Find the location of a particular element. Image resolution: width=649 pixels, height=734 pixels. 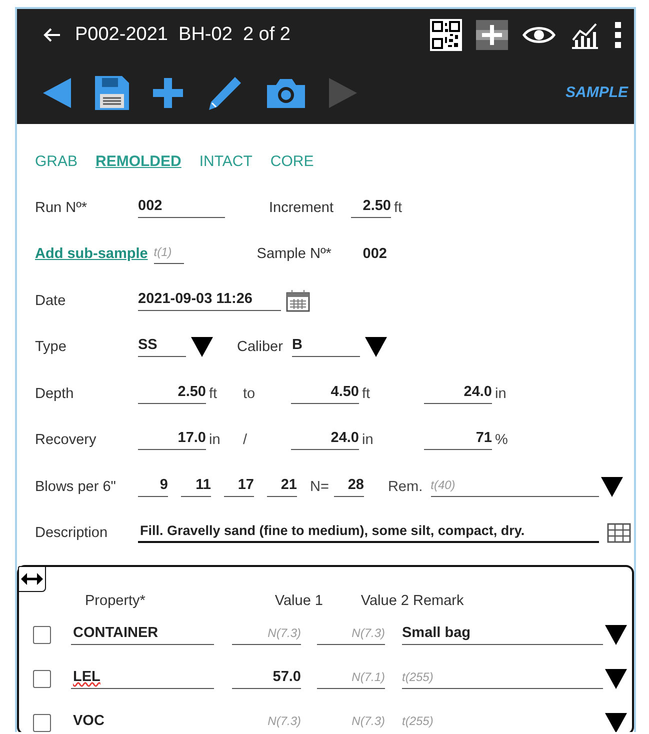

previous-icon is located at coordinates (57, 93).